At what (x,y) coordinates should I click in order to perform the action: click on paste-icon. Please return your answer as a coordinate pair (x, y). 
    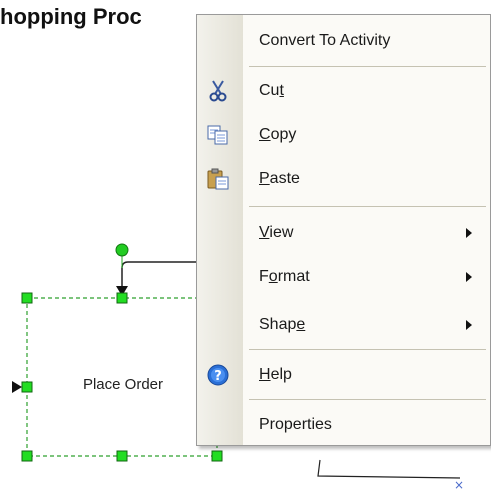
    Looking at the image, I should click on (218, 179).